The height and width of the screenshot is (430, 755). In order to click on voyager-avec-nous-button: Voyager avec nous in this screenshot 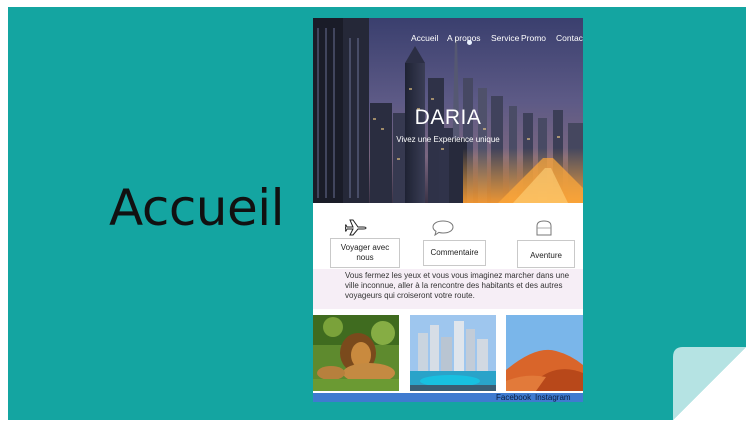, I will do `click(365, 253)`.